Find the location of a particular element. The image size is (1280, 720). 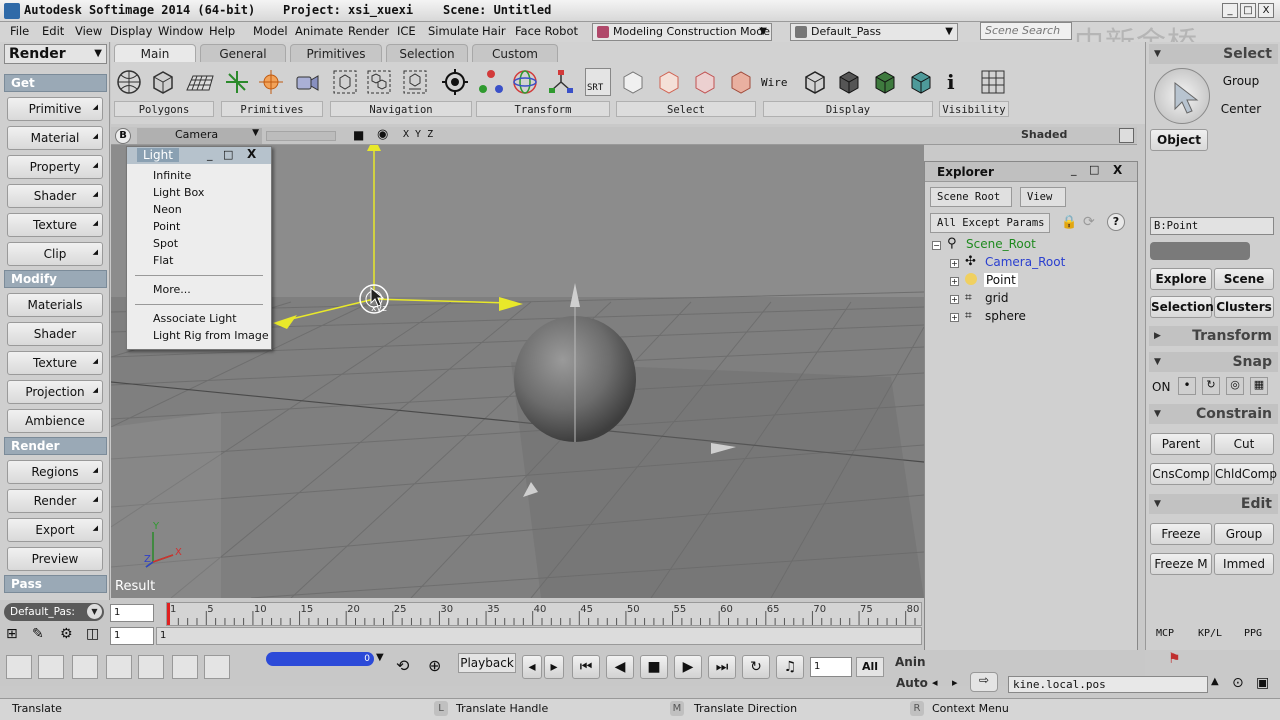

camera-select: Camera ▼ is located at coordinates (199, 136).